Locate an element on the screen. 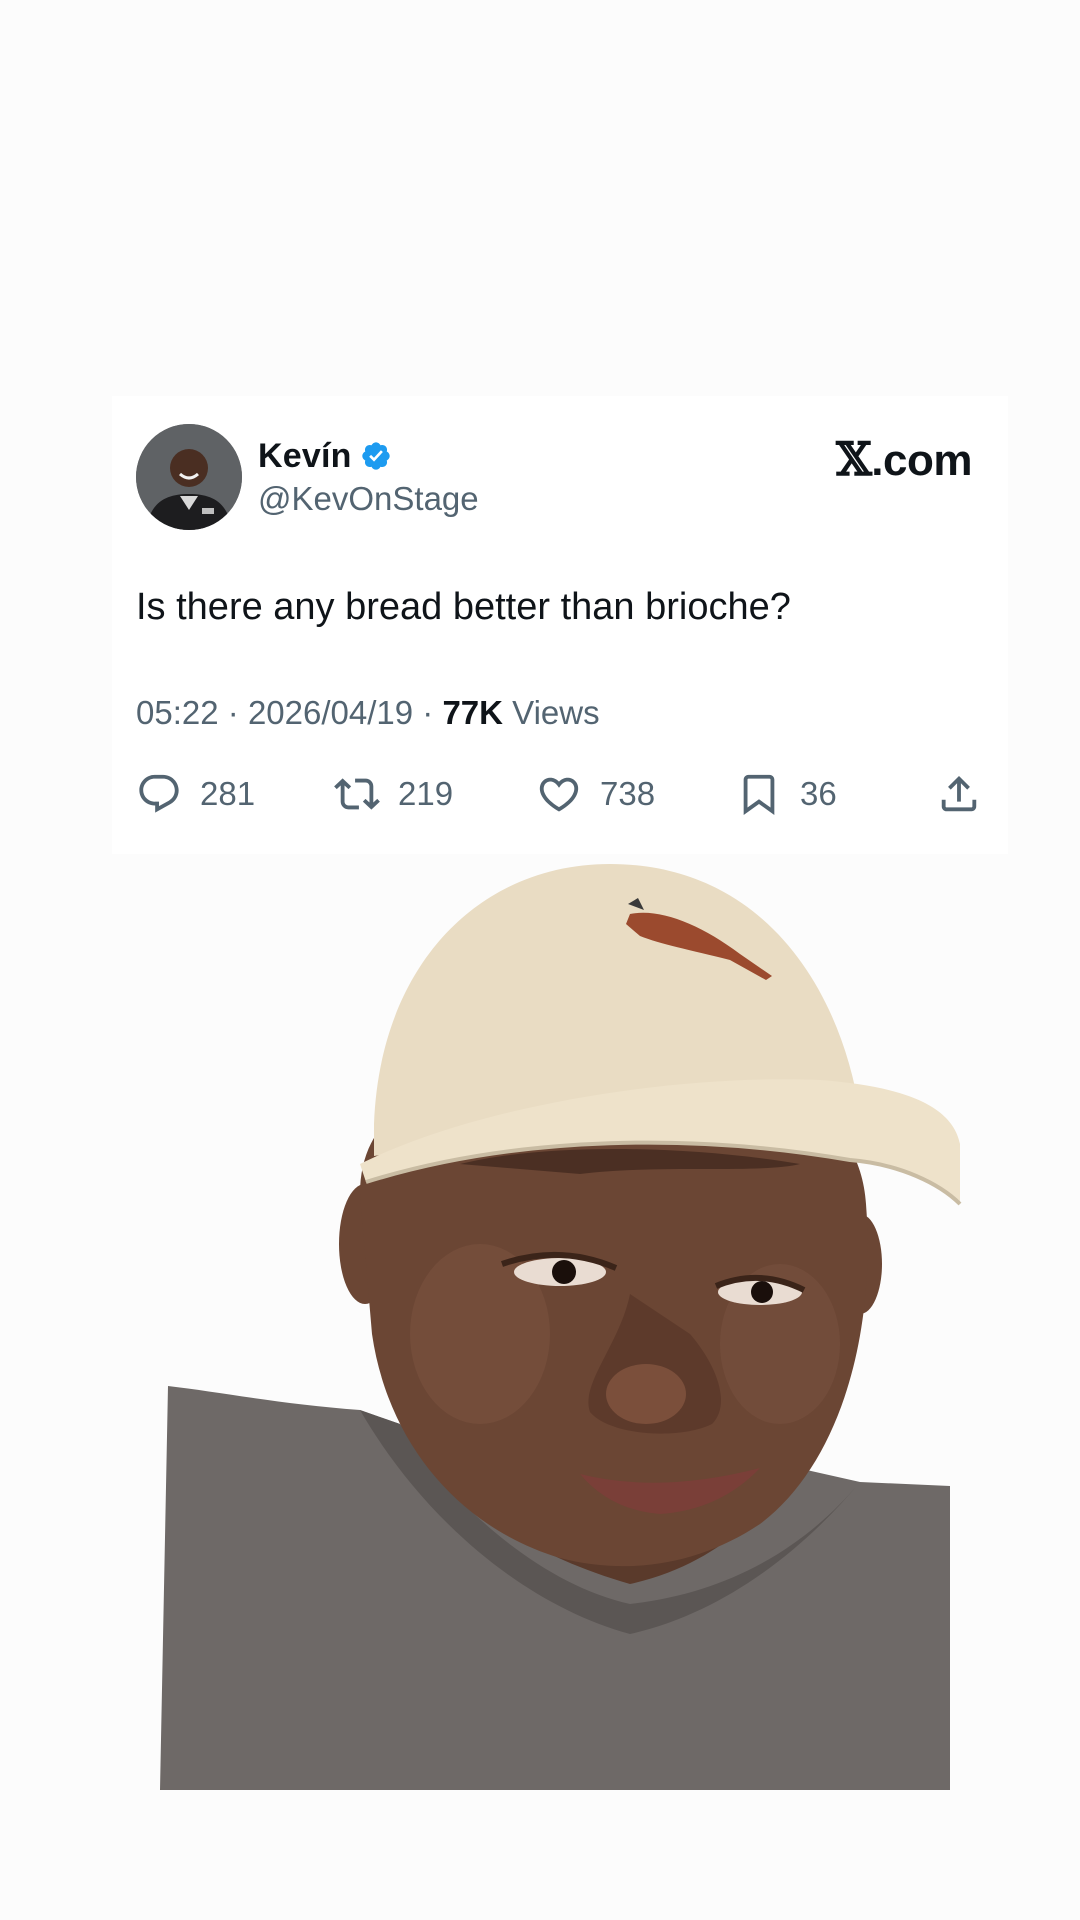 The height and width of the screenshot is (1920, 1080). share-icon is located at coordinates (959, 793).